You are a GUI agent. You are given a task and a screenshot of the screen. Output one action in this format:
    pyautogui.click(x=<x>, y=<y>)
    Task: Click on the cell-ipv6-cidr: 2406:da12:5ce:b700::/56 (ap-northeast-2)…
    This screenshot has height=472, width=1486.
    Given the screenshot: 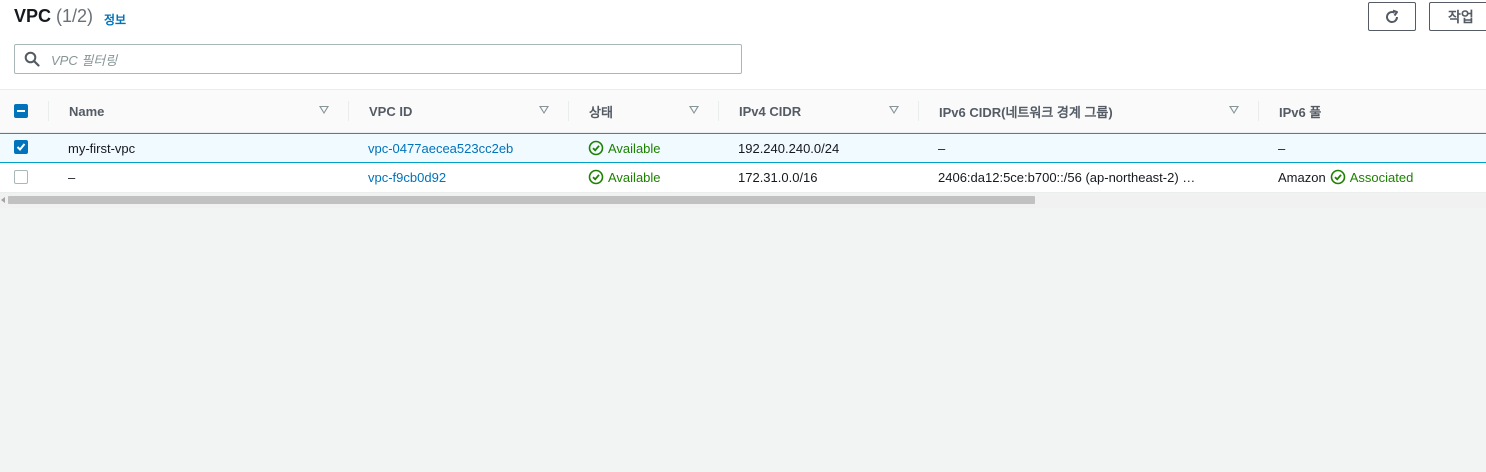 What is the action you would take?
    pyautogui.click(x=1067, y=177)
    